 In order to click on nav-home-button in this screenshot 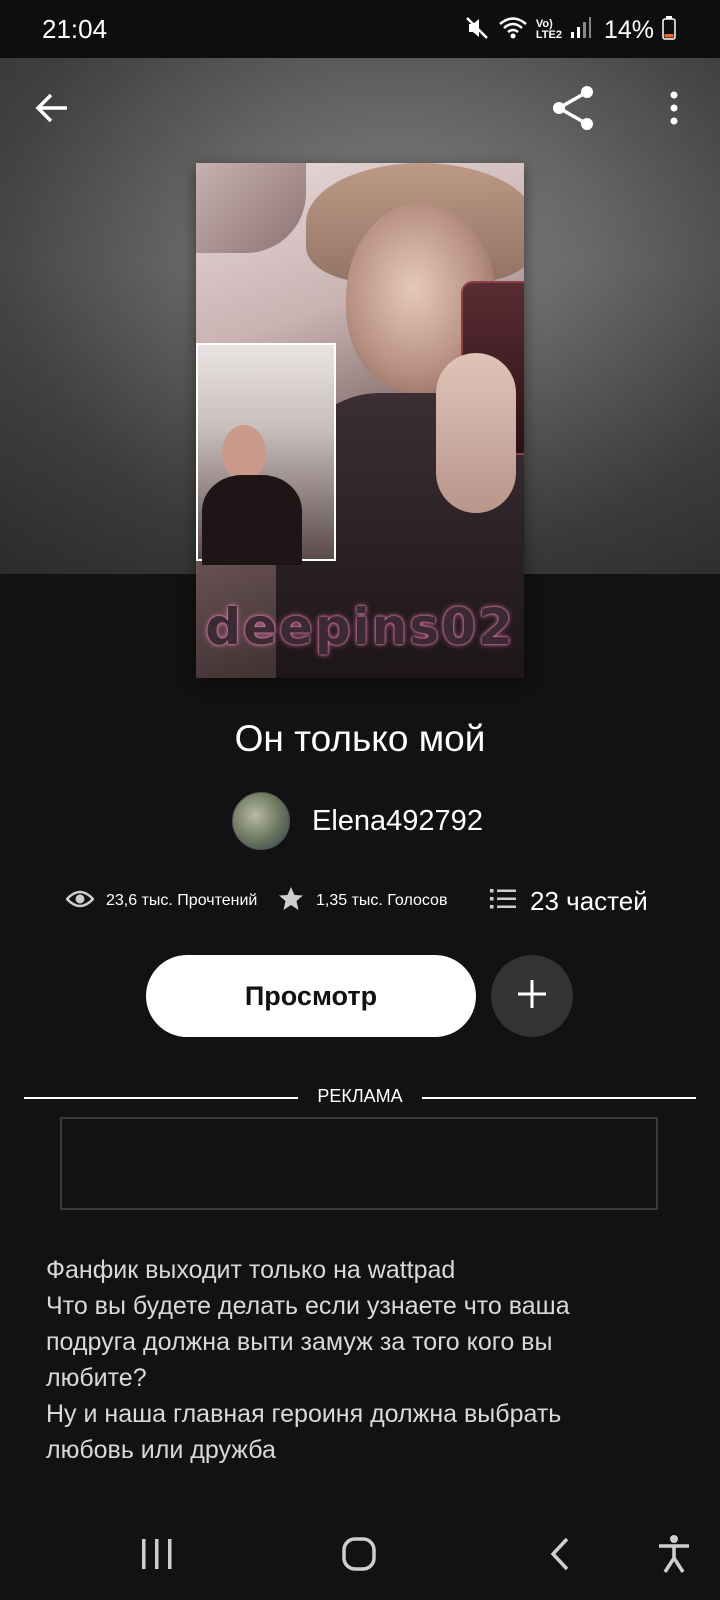, I will do `click(359, 1556)`.